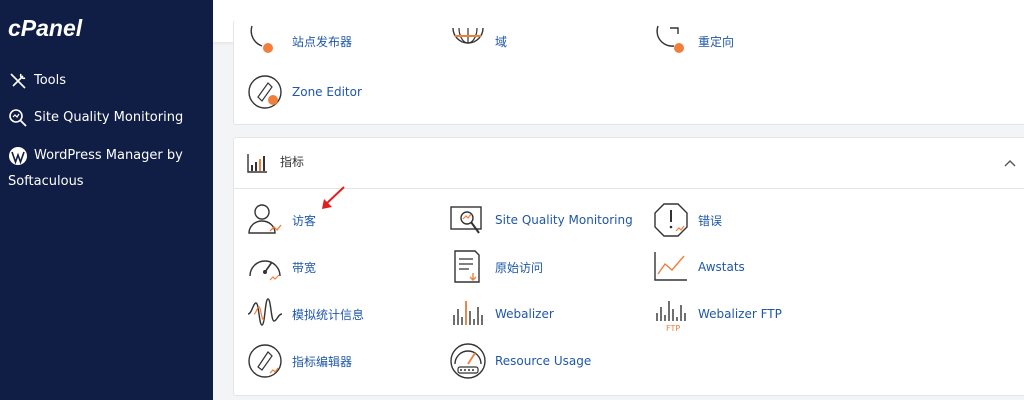 This screenshot has height=400, width=1024. Describe the element at coordinates (541, 220) in the screenshot. I see `site-quality-monitoring-item: Site Quality Monitoring` at that location.